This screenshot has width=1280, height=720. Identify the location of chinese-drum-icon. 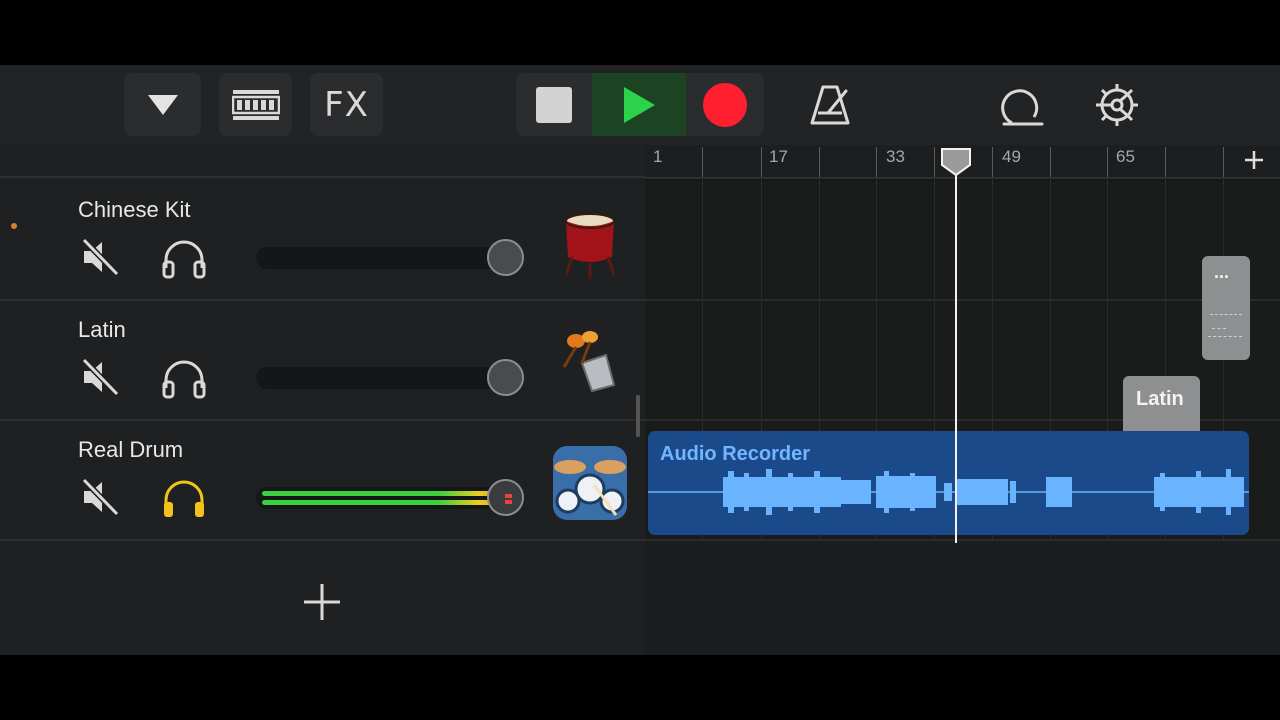
(590, 246).